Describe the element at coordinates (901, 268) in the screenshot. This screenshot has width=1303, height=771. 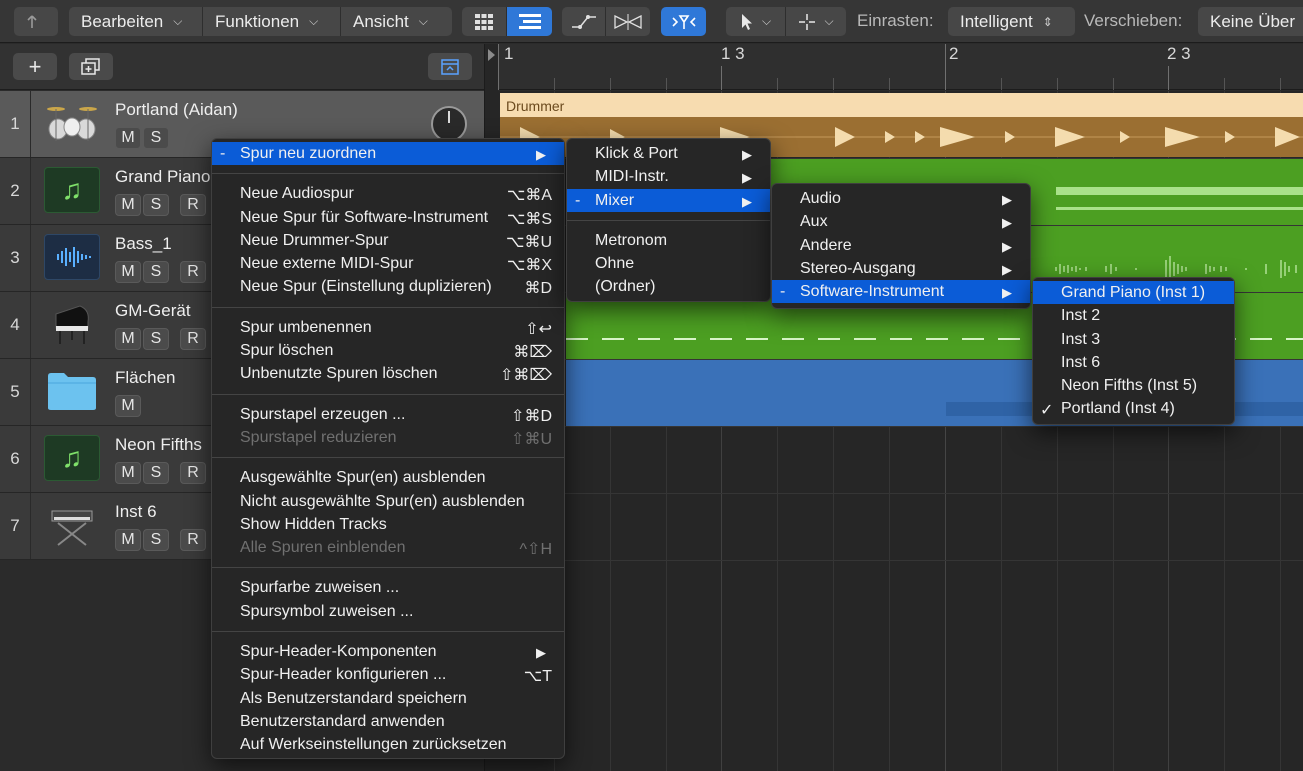
I see `menu-item-stereo-output: Stereo-Ausgang ▶` at that location.